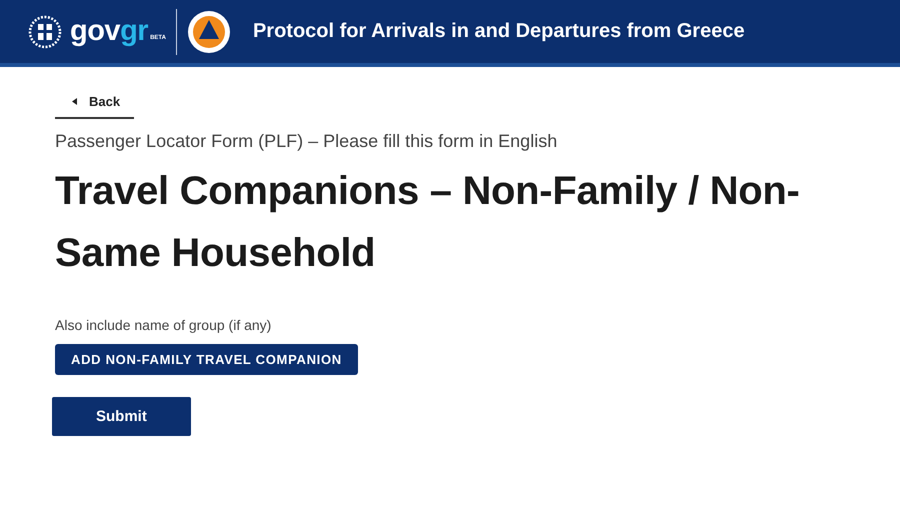 The width and height of the screenshot is (900, 519). Describe the element at coordinates (206, 359) in the screenshot. I see `add-companion-button: ADD NON-FAMILY TRAVEL COMPANION` at that location.